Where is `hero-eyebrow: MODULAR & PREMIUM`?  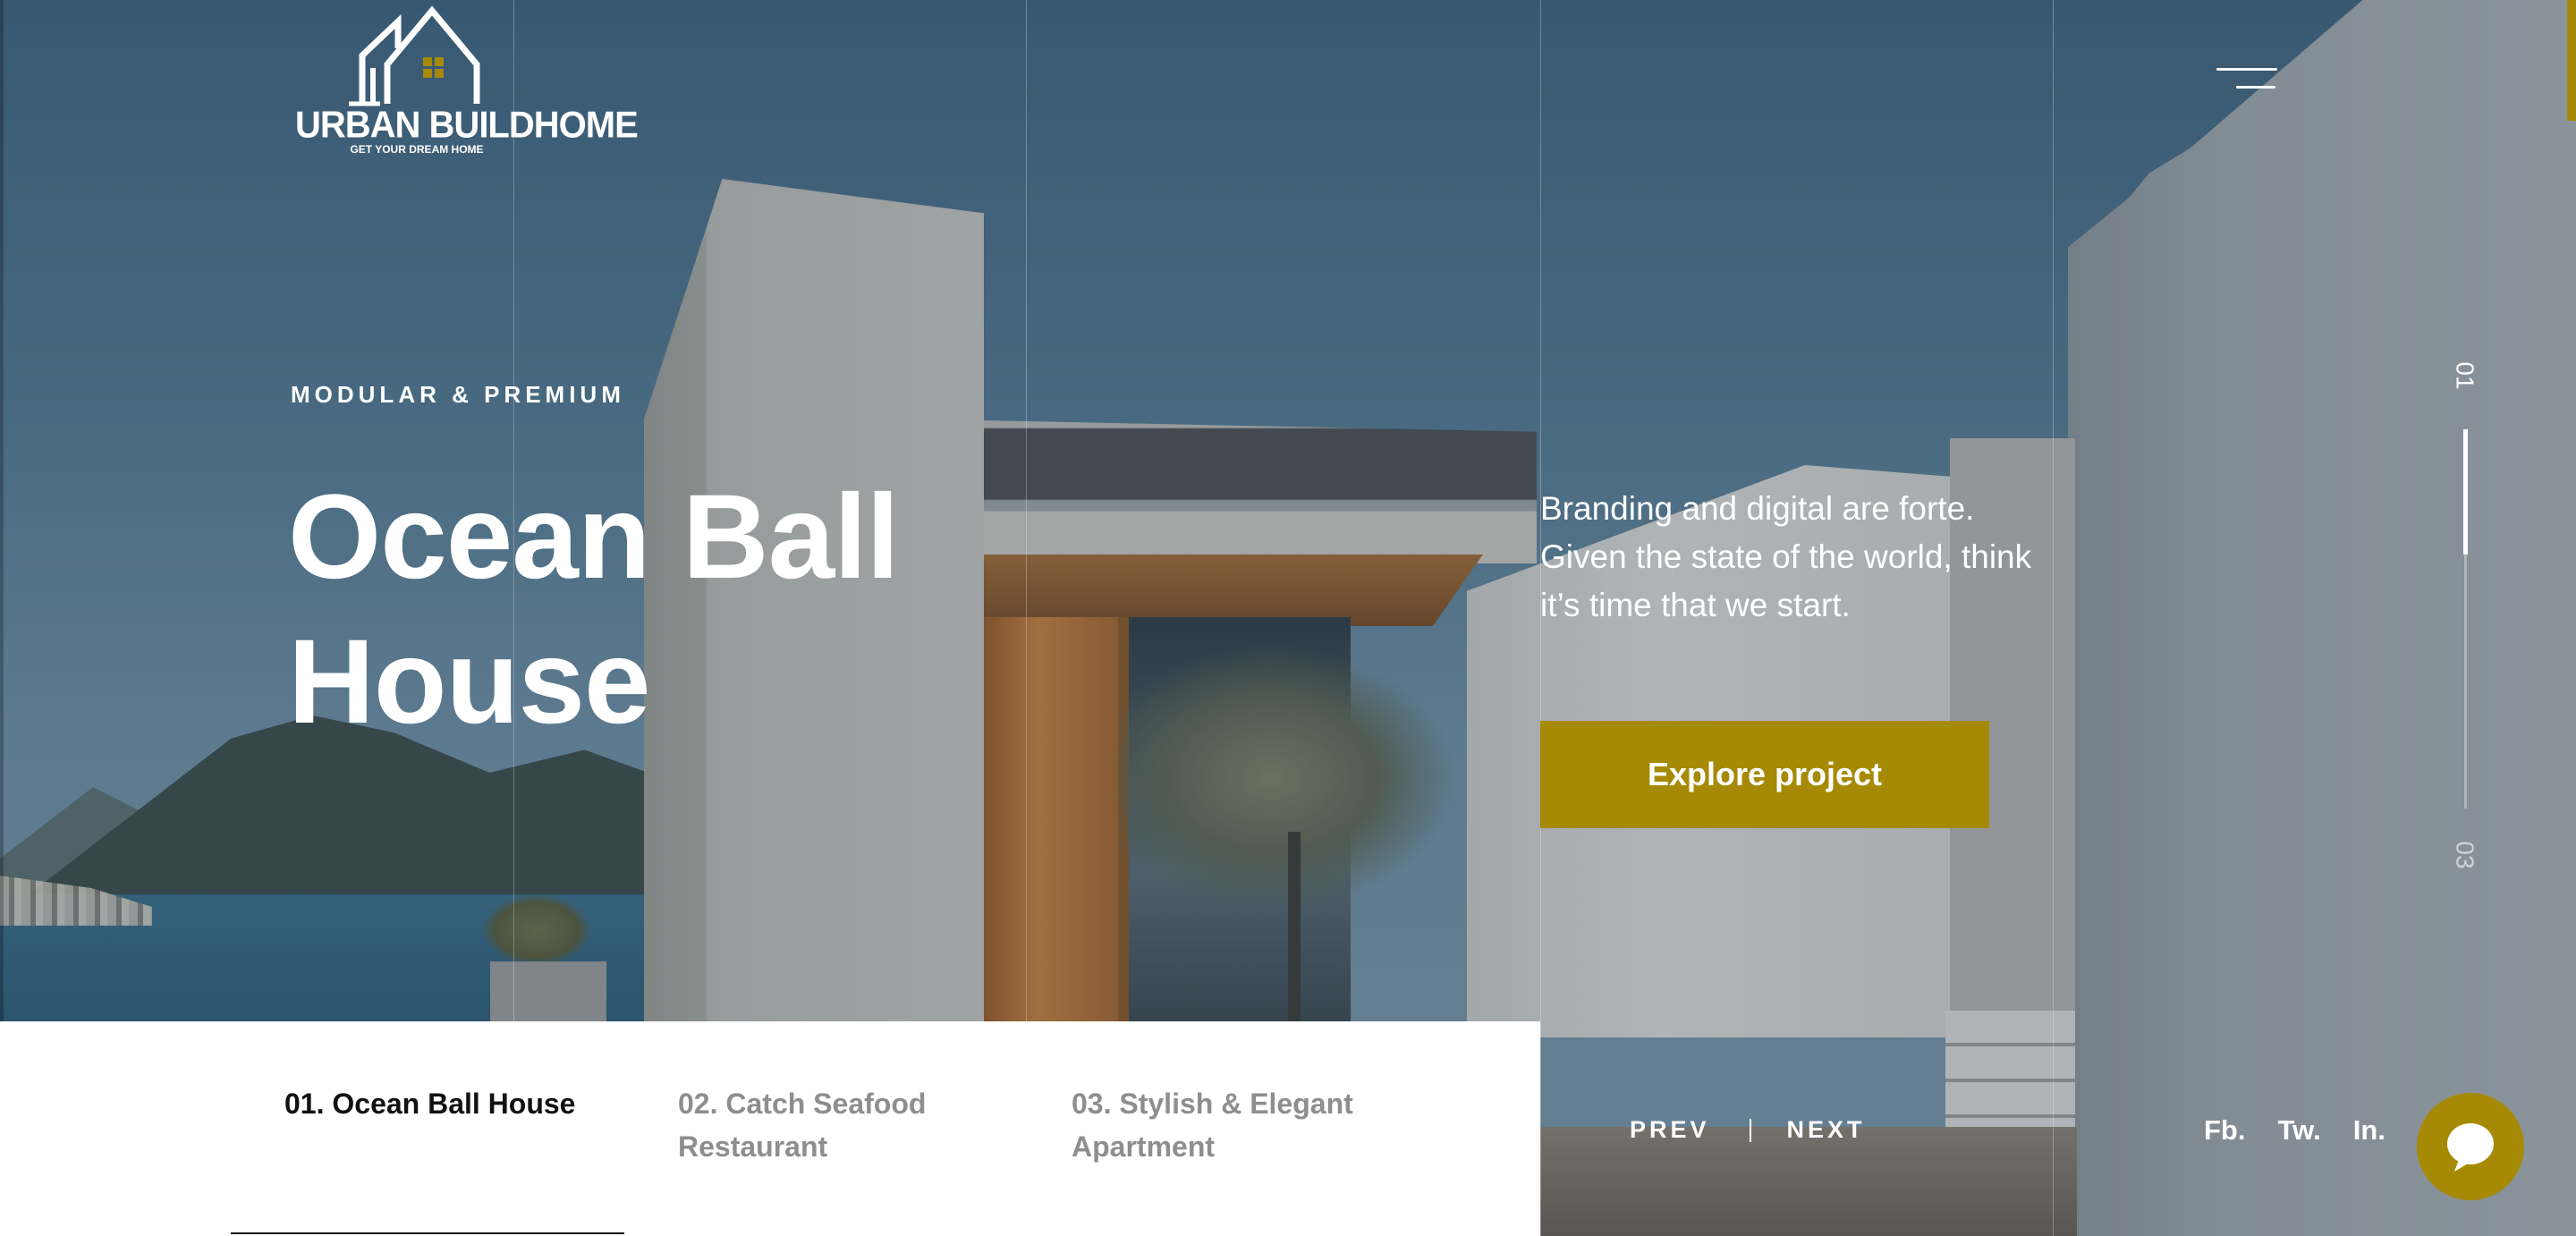
hero-eyebrow: MODULAR & PREMIUM is located at coordinates (458, 394).